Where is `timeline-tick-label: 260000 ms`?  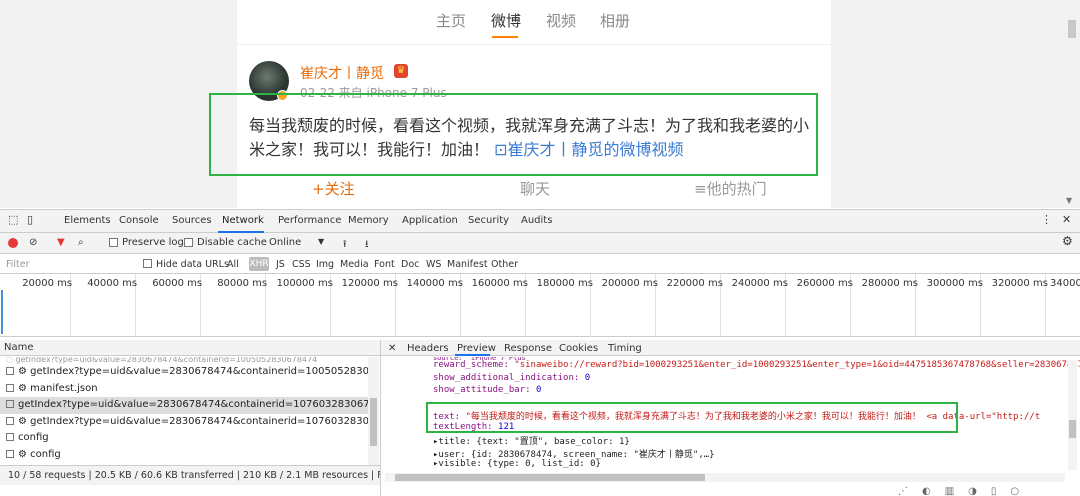
timeline-tick-label: 260000 ms is located at coordinates (824, 283).